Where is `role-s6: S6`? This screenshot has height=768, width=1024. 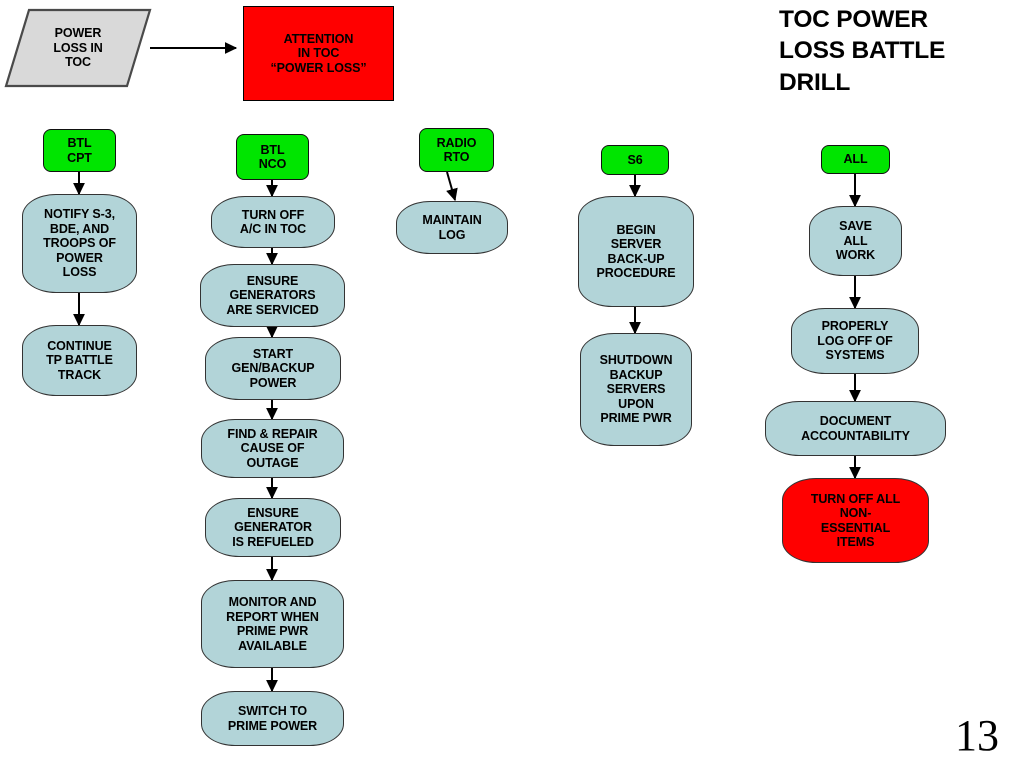 role-s6: S6 is located at coordinates (635, 160).